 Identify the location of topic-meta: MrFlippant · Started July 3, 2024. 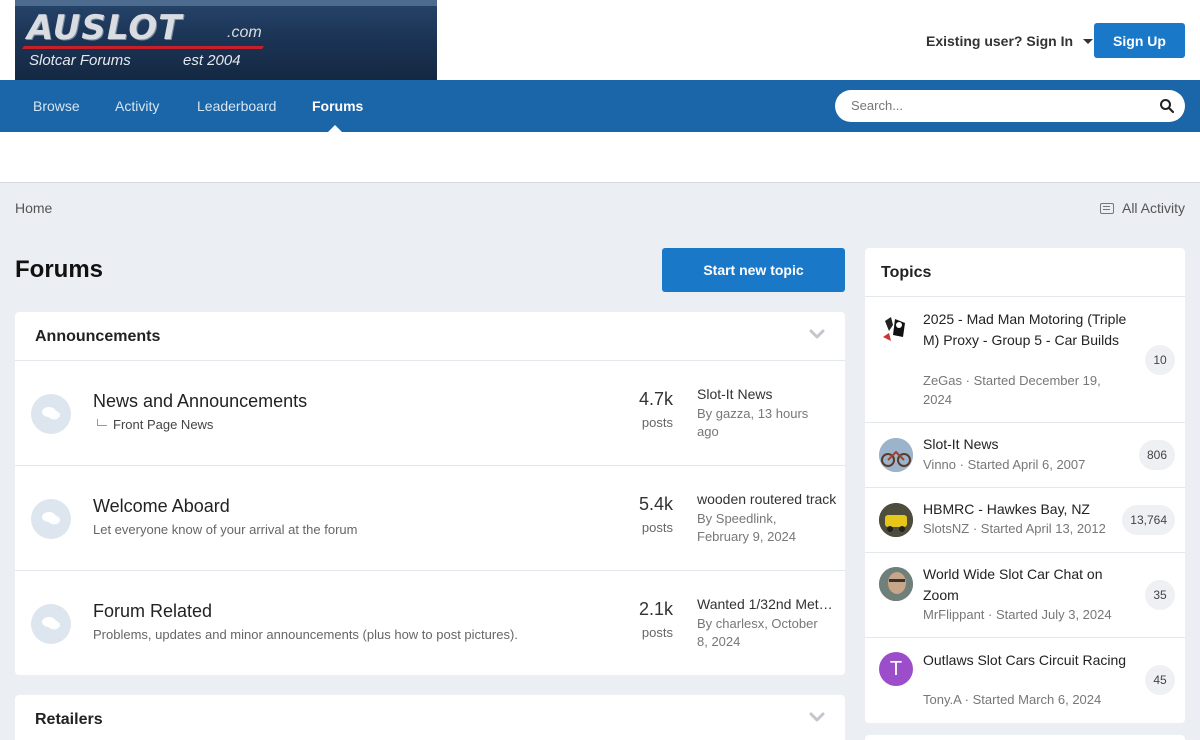
(1017, 614).